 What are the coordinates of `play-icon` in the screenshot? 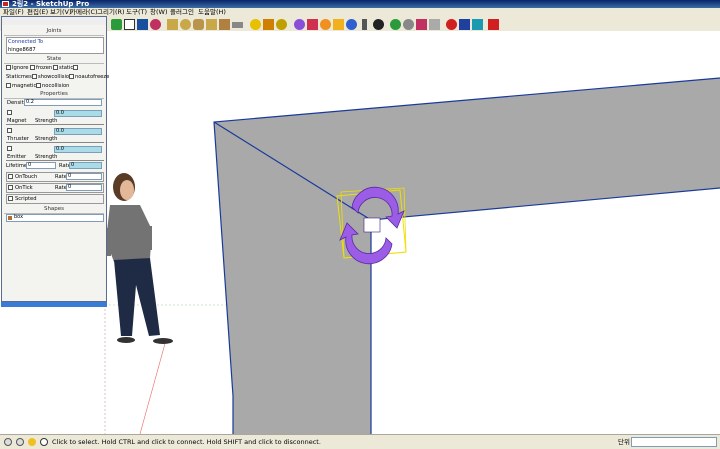 It's located at (116, 24).